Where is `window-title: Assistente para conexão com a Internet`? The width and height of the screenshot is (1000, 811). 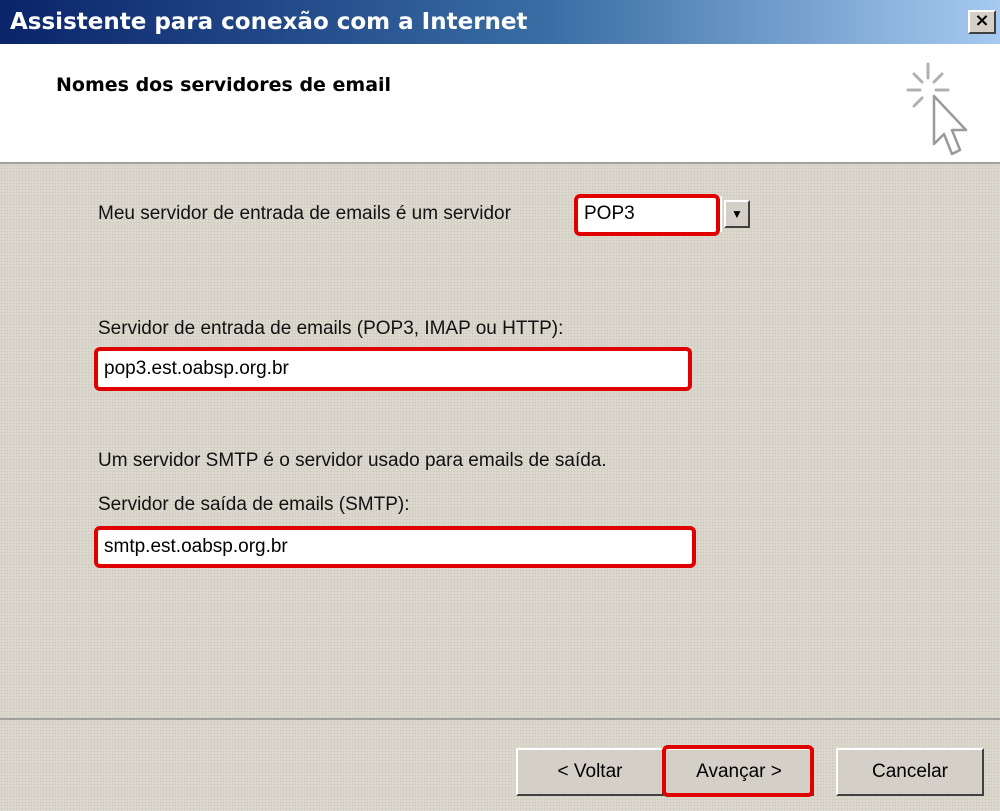
window-title: Assistente para conexão com a Internet is located at coordinates (269, 22).